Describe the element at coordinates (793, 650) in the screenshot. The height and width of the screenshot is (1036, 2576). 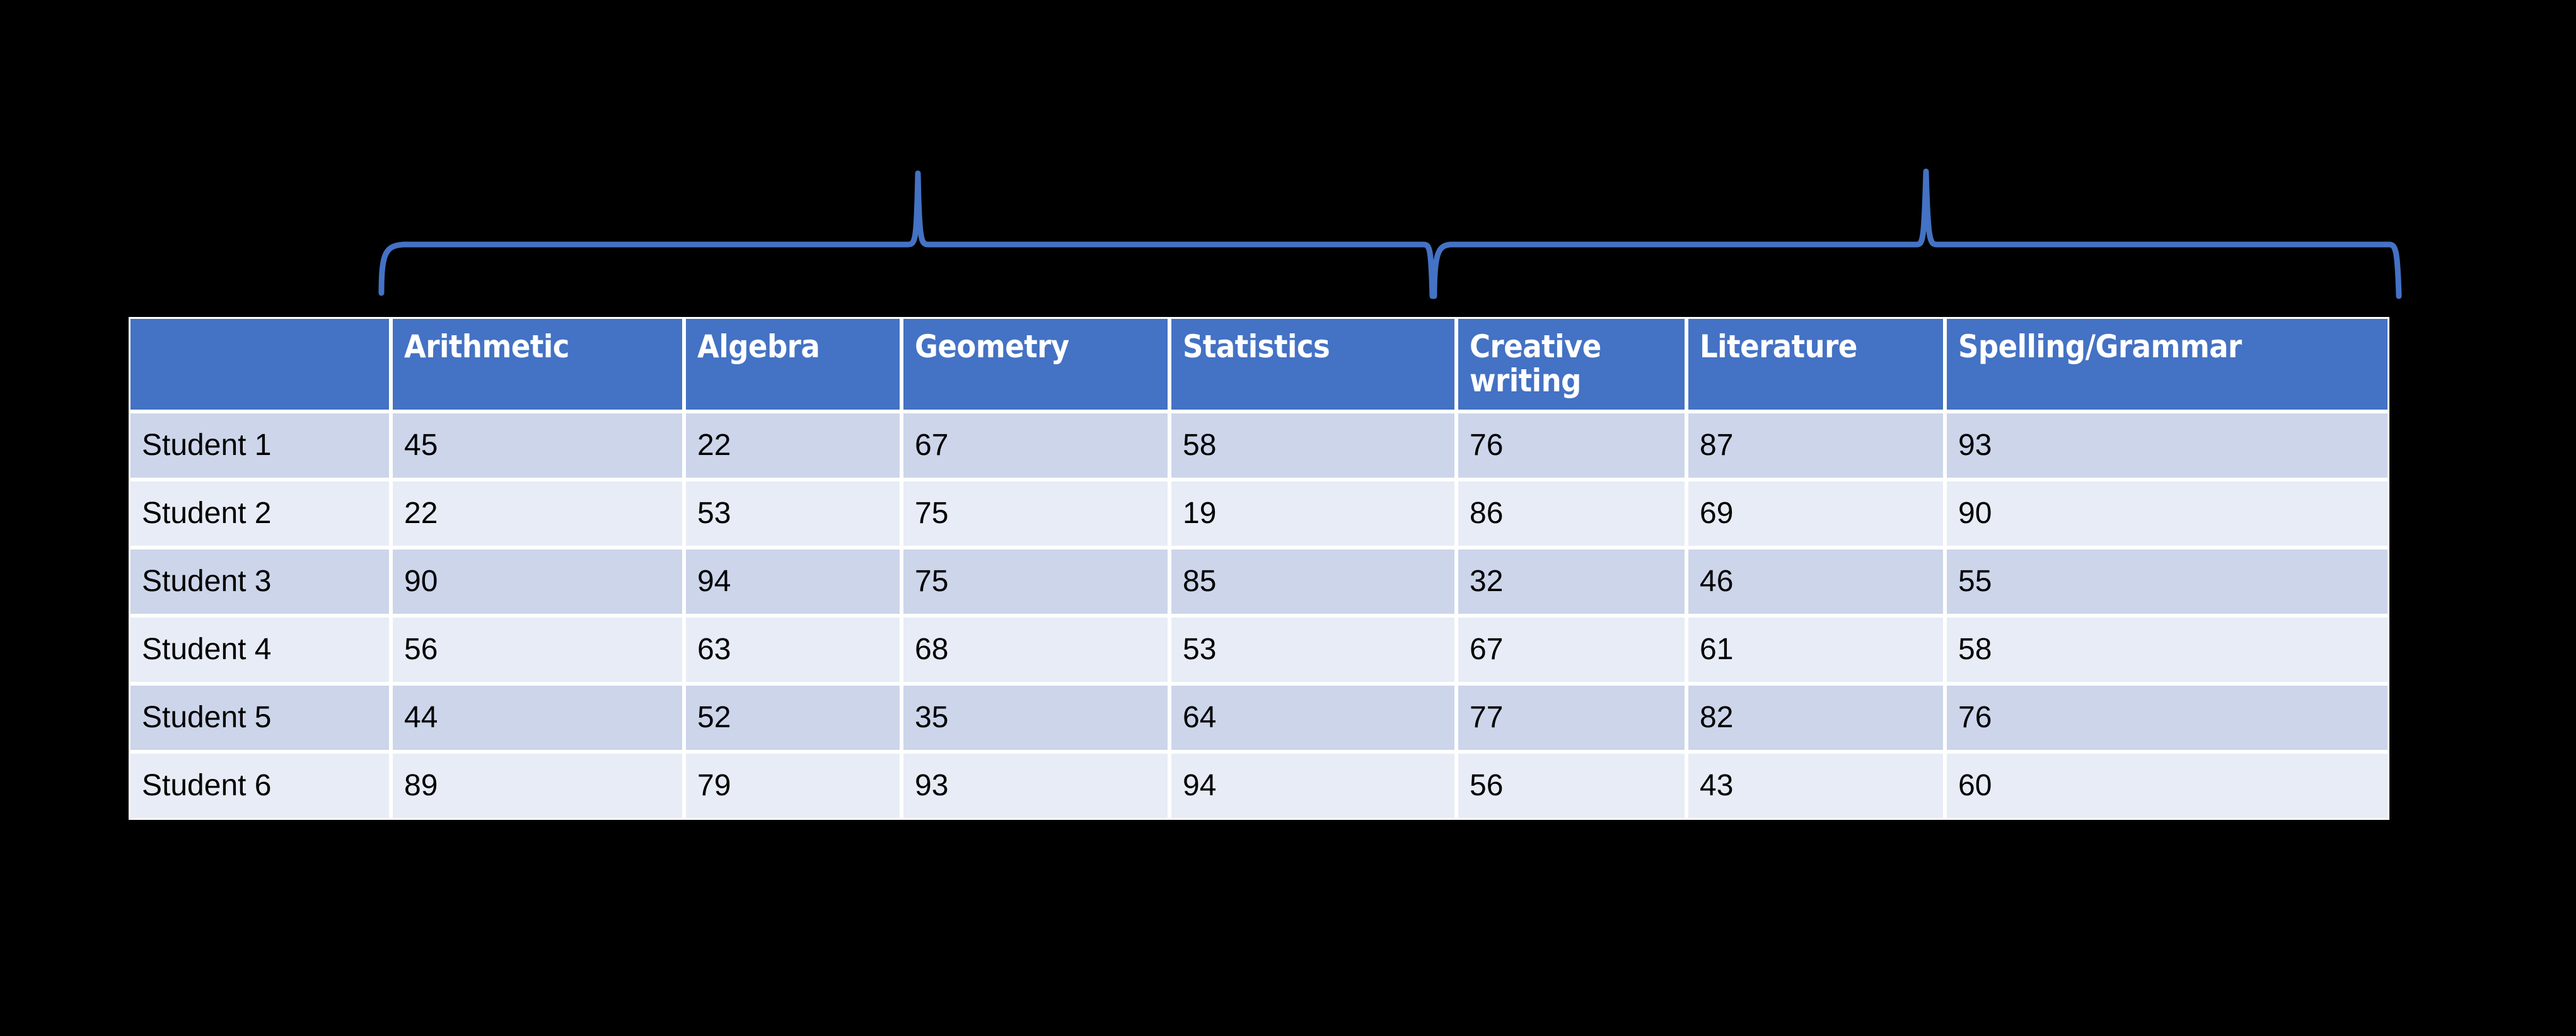
I see `cell-student-4-algebra: 63` at that location.